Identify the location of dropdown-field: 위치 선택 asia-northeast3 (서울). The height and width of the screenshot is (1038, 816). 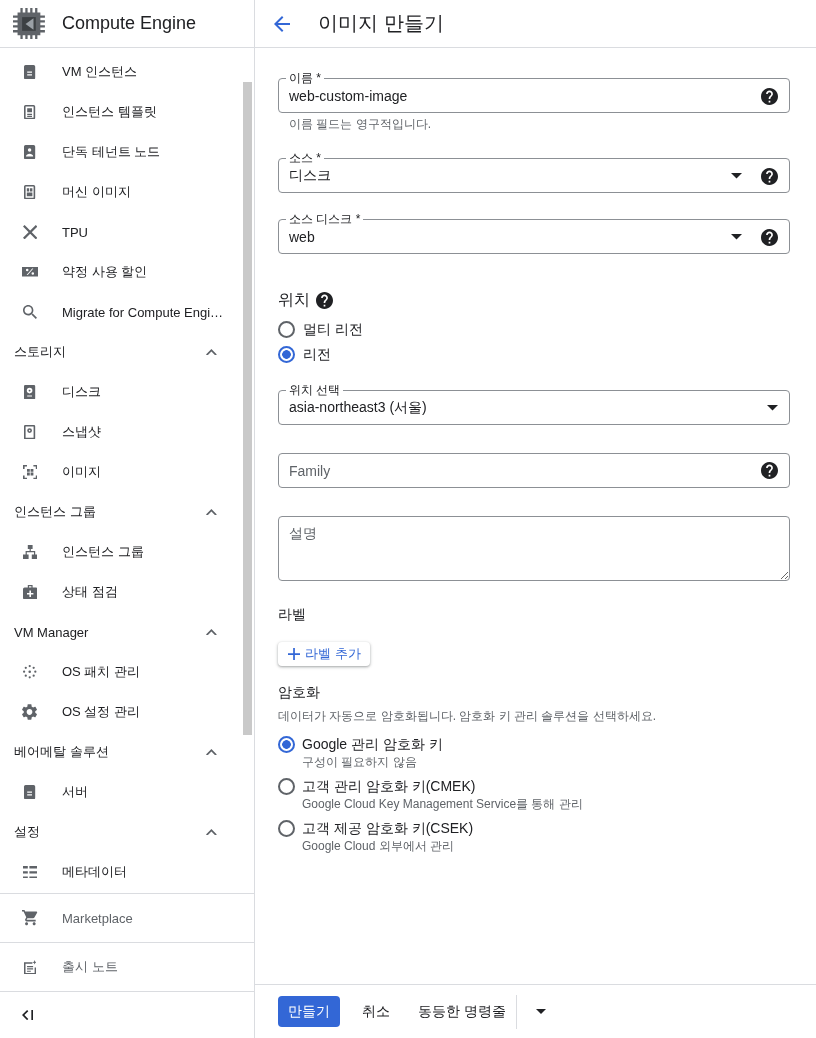
(534, 404).